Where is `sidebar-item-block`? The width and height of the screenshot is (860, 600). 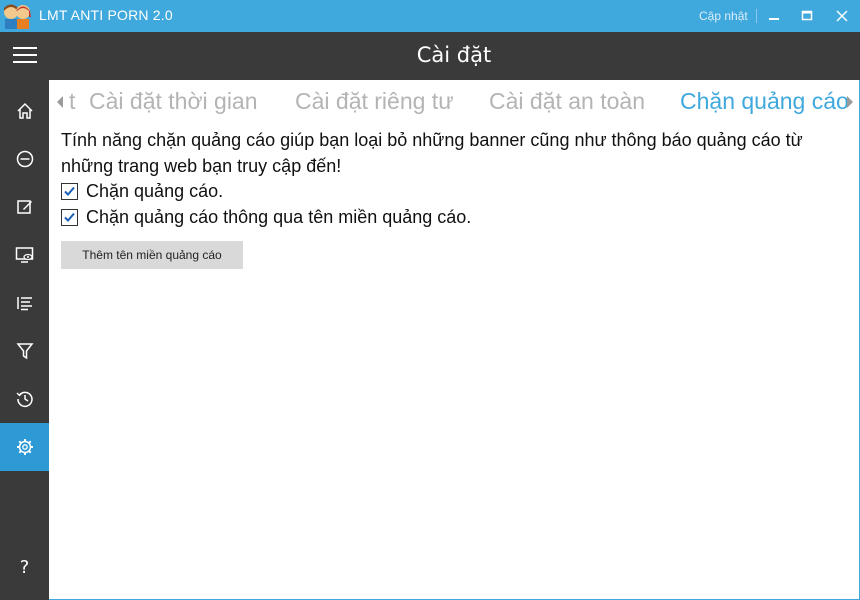
sidebar-item-block is located at coordinates (24, 159).